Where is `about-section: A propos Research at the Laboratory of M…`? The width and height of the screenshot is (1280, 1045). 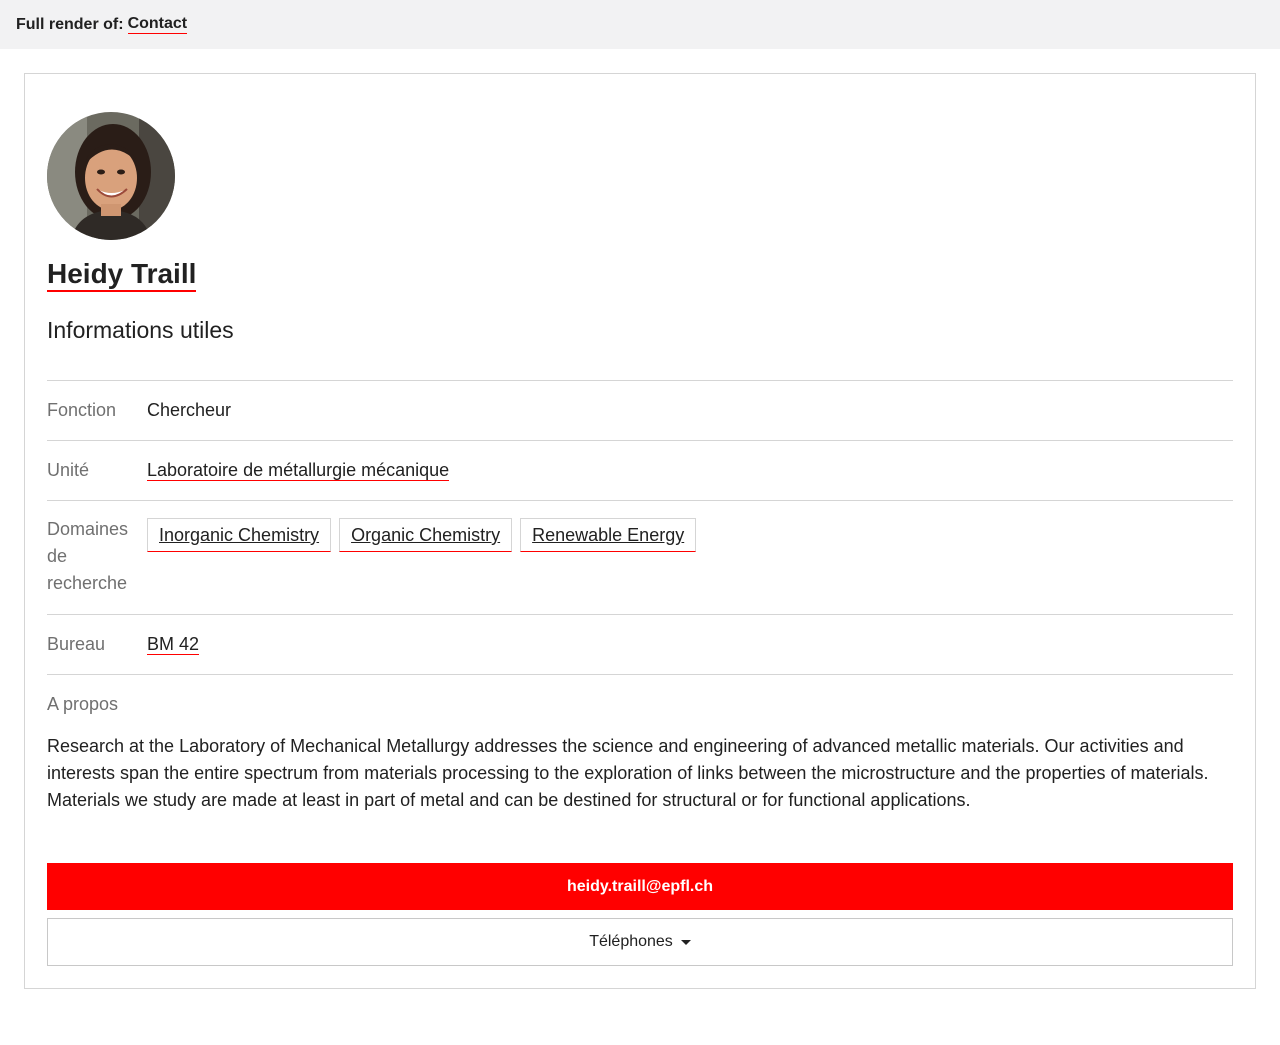
about-section: A propos Research at the Laboratory of M… is located at coordinates (640, 744).